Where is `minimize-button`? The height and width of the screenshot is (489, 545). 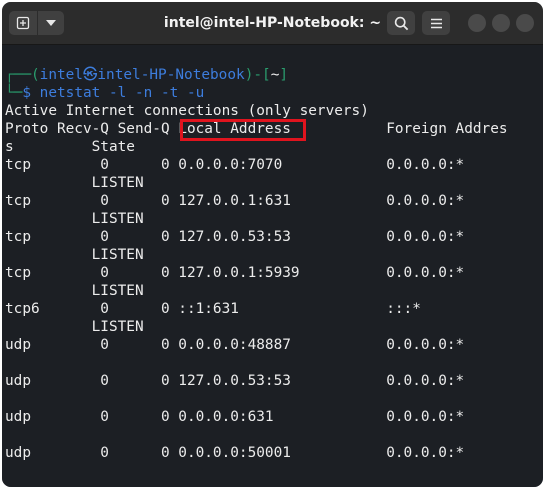 minimize-button is located at coordinates (477, 23).